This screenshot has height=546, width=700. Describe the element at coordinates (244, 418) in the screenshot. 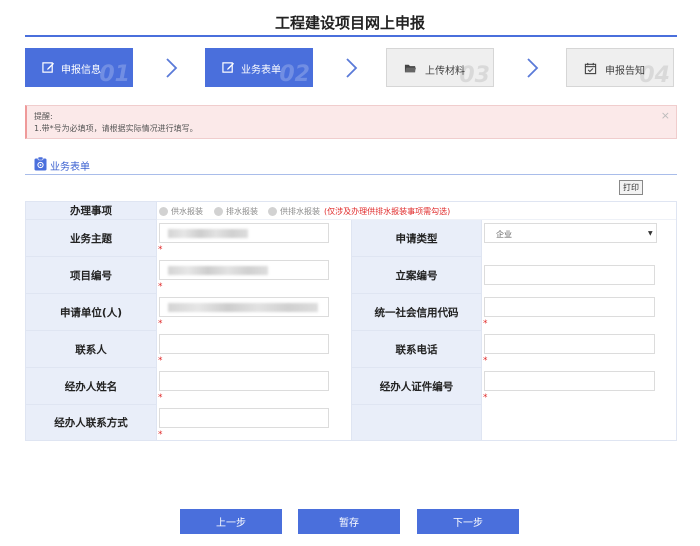

I see `agent-contact-input` at that location.